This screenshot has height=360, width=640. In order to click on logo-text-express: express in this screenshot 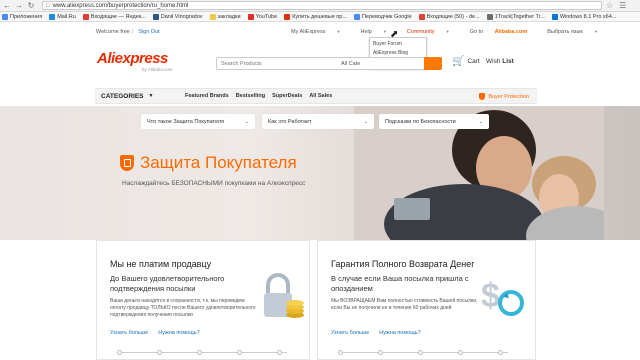, I will do `click(141, 58)`.